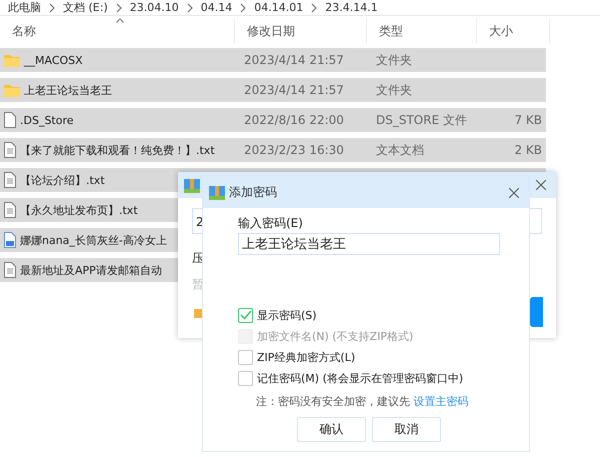  What do you see at coordinates (24, 7) in the screenshot?
I see `breadcrumb-item: 此电脑` at bounding box center [24, 7].